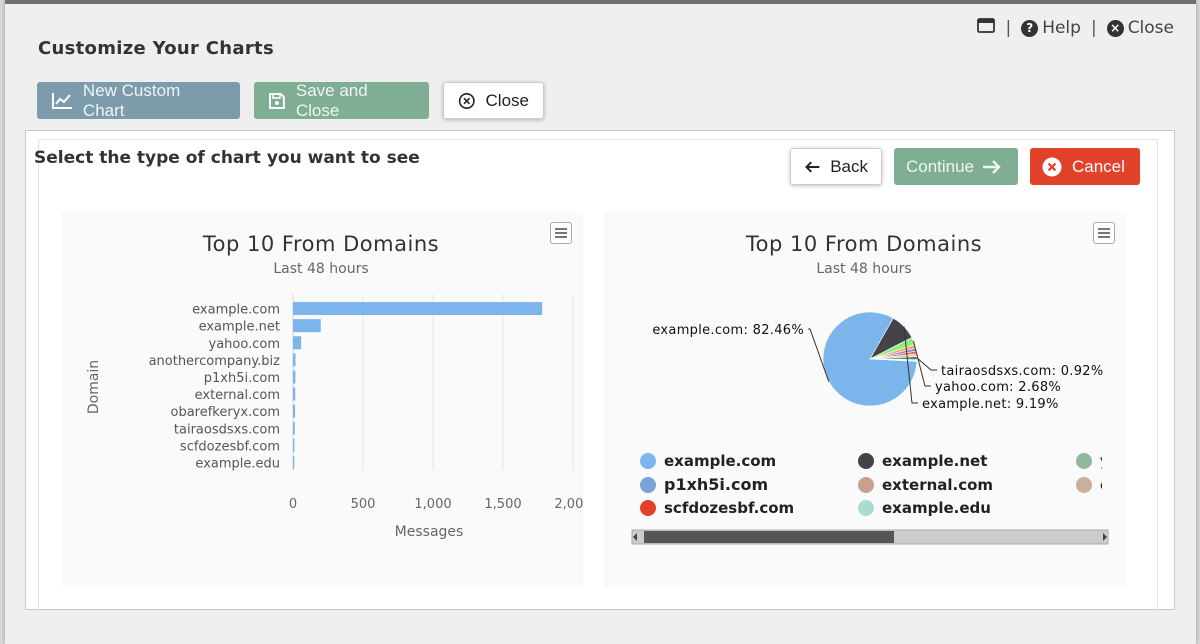  Describe the element at coordinates (863, 244) in the screenshot. I see `pie-chart-title: Top 10 From Domains` at that location.